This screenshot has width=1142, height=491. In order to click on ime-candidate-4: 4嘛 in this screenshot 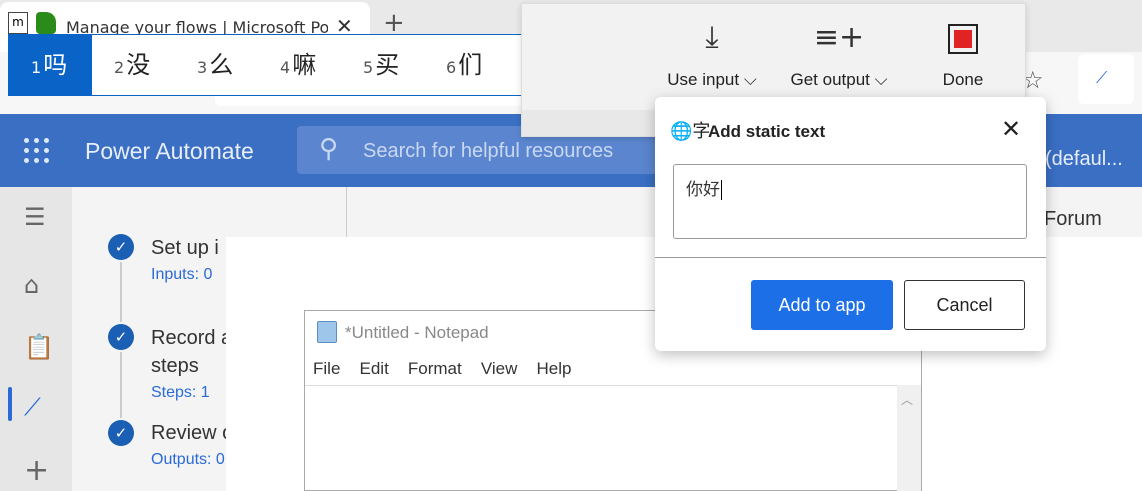, I will do `click(287, 65)`.